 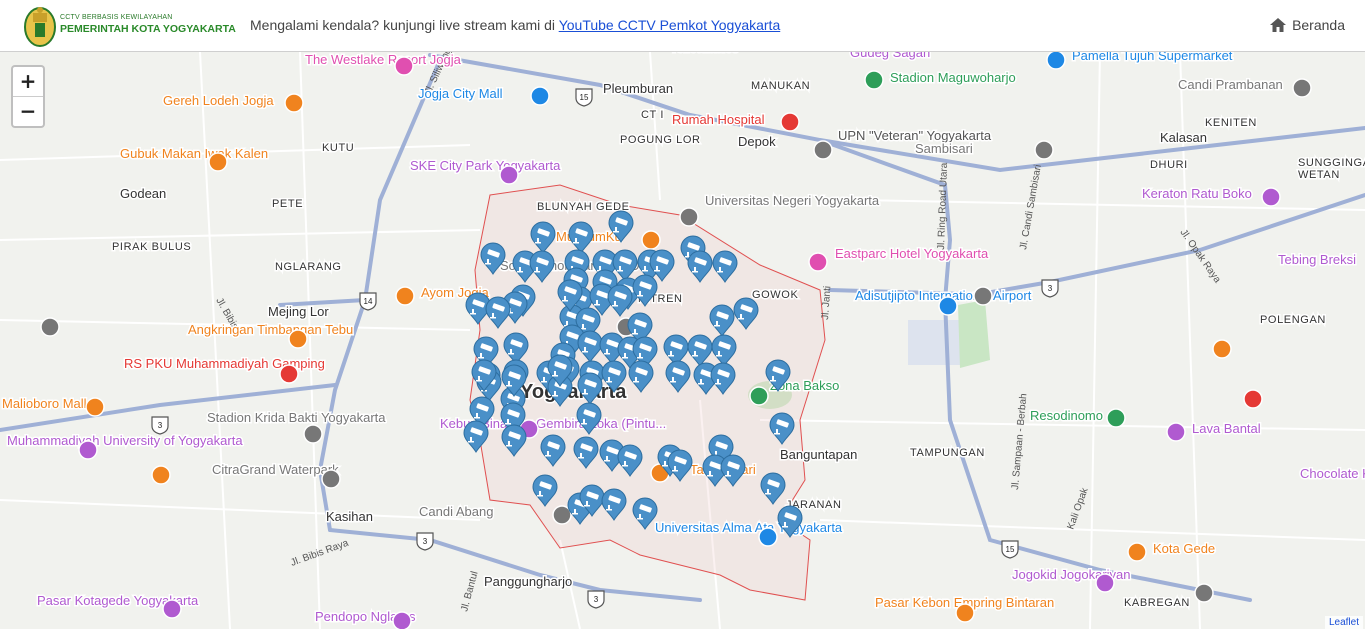 I want to click on poi-label: Gudeg Sagan, so click(x=890, y=56).